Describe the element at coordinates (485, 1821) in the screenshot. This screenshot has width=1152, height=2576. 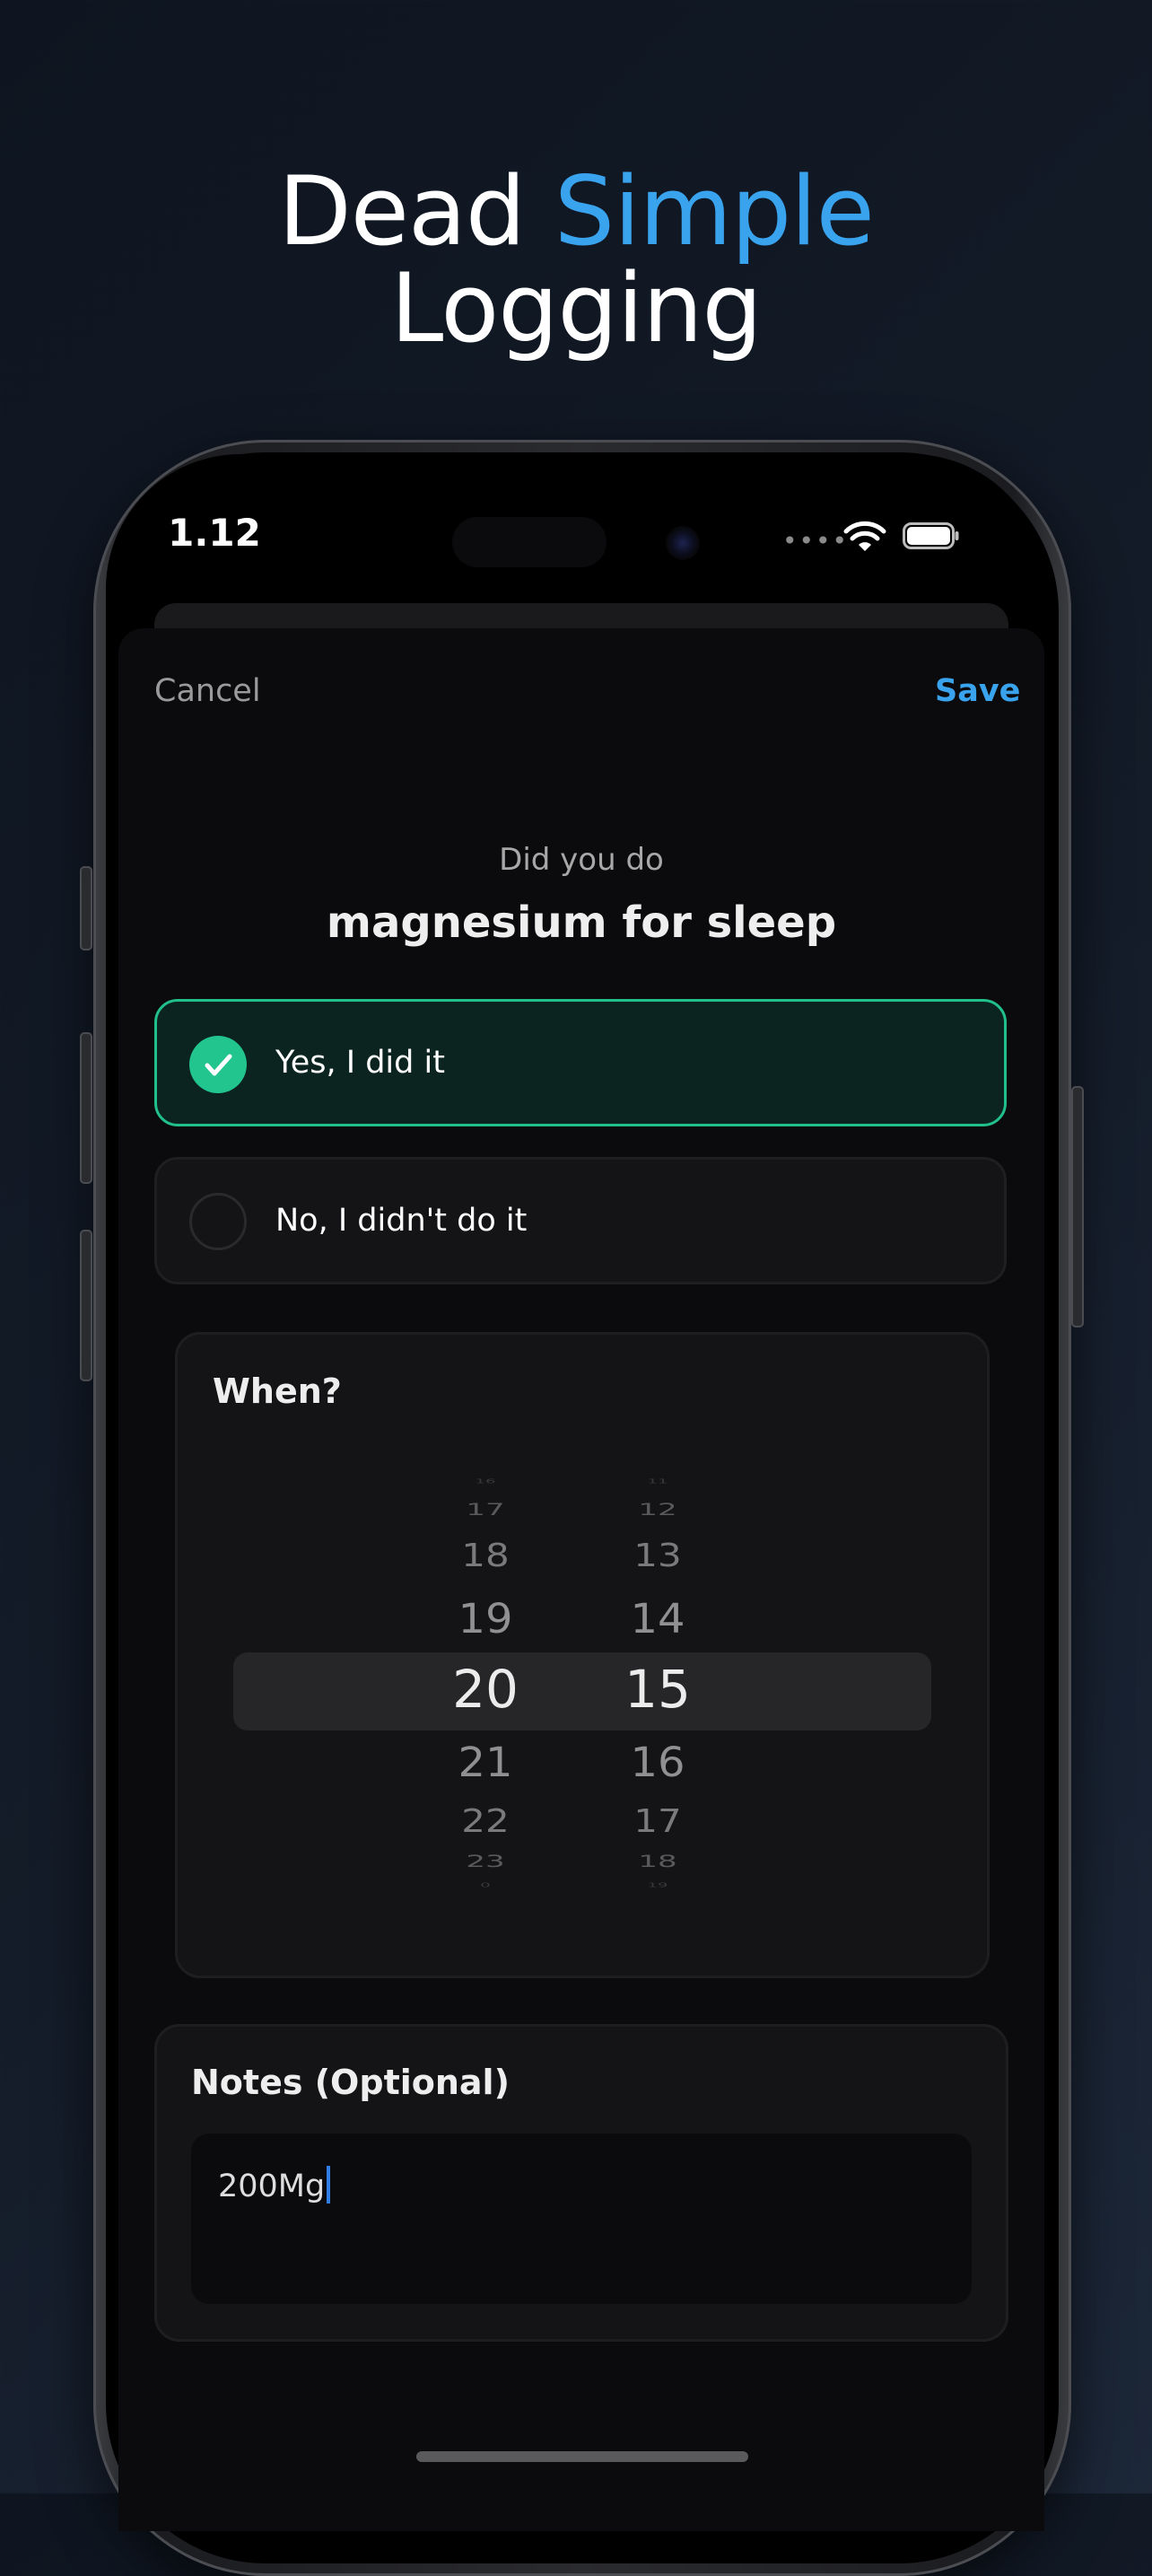
I see `hour-option: 22` at that location.